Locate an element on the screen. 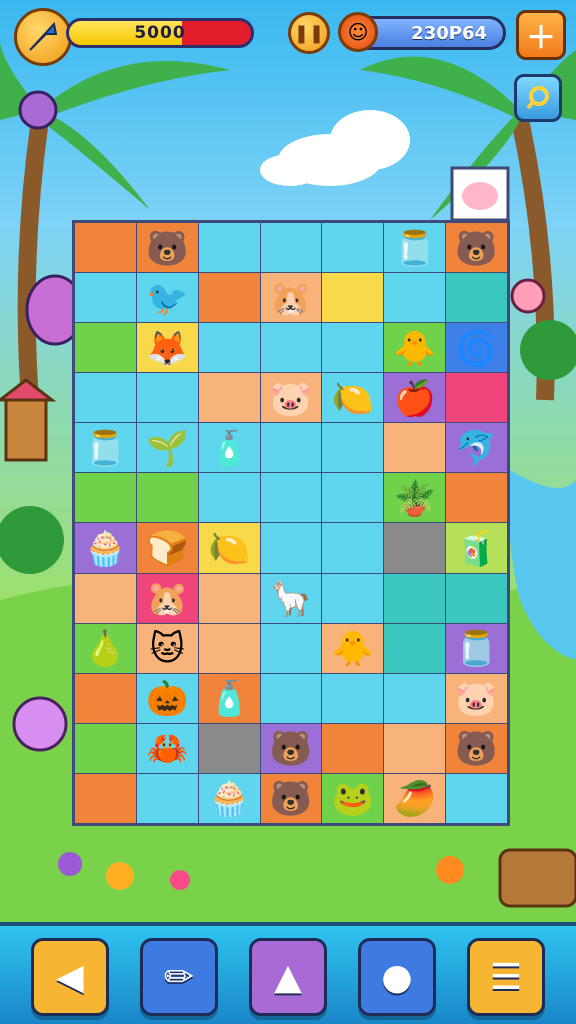 The height and width of the screenshot is (1024, 576). tile-creature-icon: 🐥 is located at coordinates (353, 649).